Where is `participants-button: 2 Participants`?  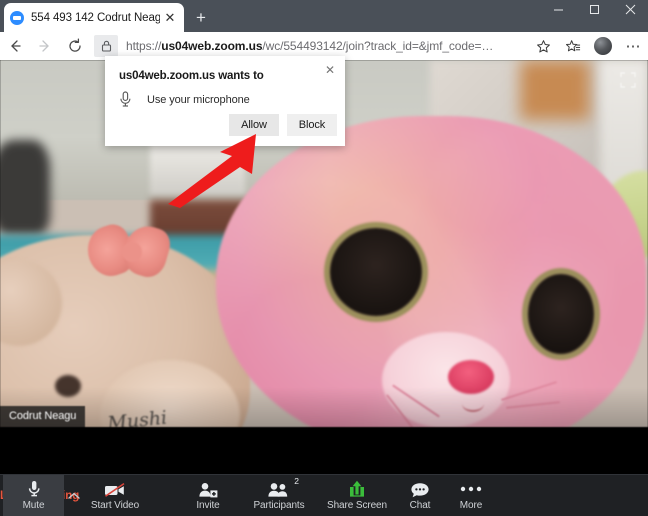
participants-button: 2 Participants is located at coordinates (279, 495).